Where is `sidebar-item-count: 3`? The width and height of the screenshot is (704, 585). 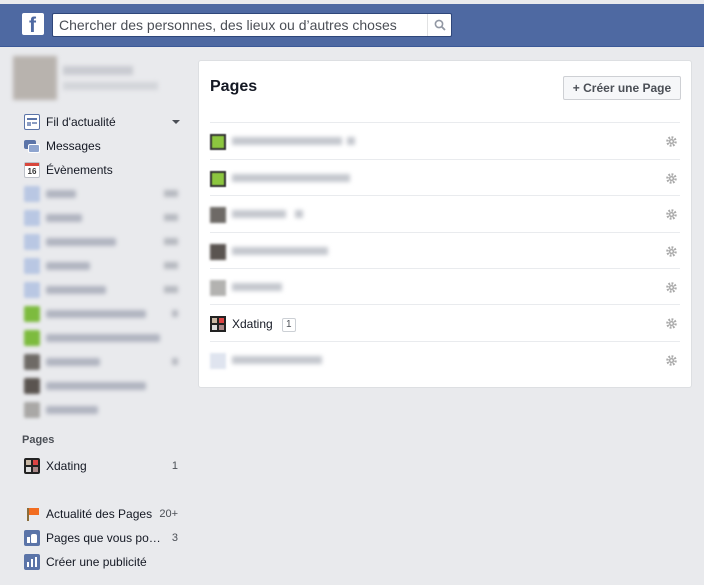 sidebar-item-count: 3 is located at coordinates (174, 538).